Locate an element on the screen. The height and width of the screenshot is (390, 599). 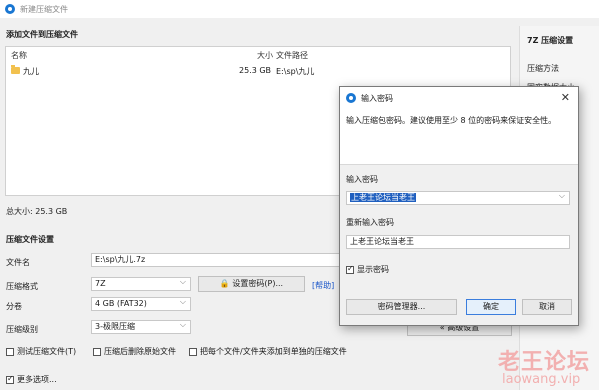
file-size: 25.3 GB is located at coordinates (255, 70).